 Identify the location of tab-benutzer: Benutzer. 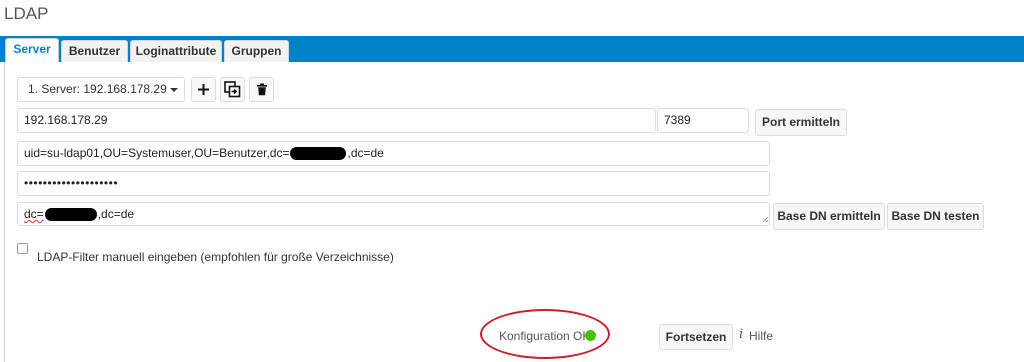
(94, 51).